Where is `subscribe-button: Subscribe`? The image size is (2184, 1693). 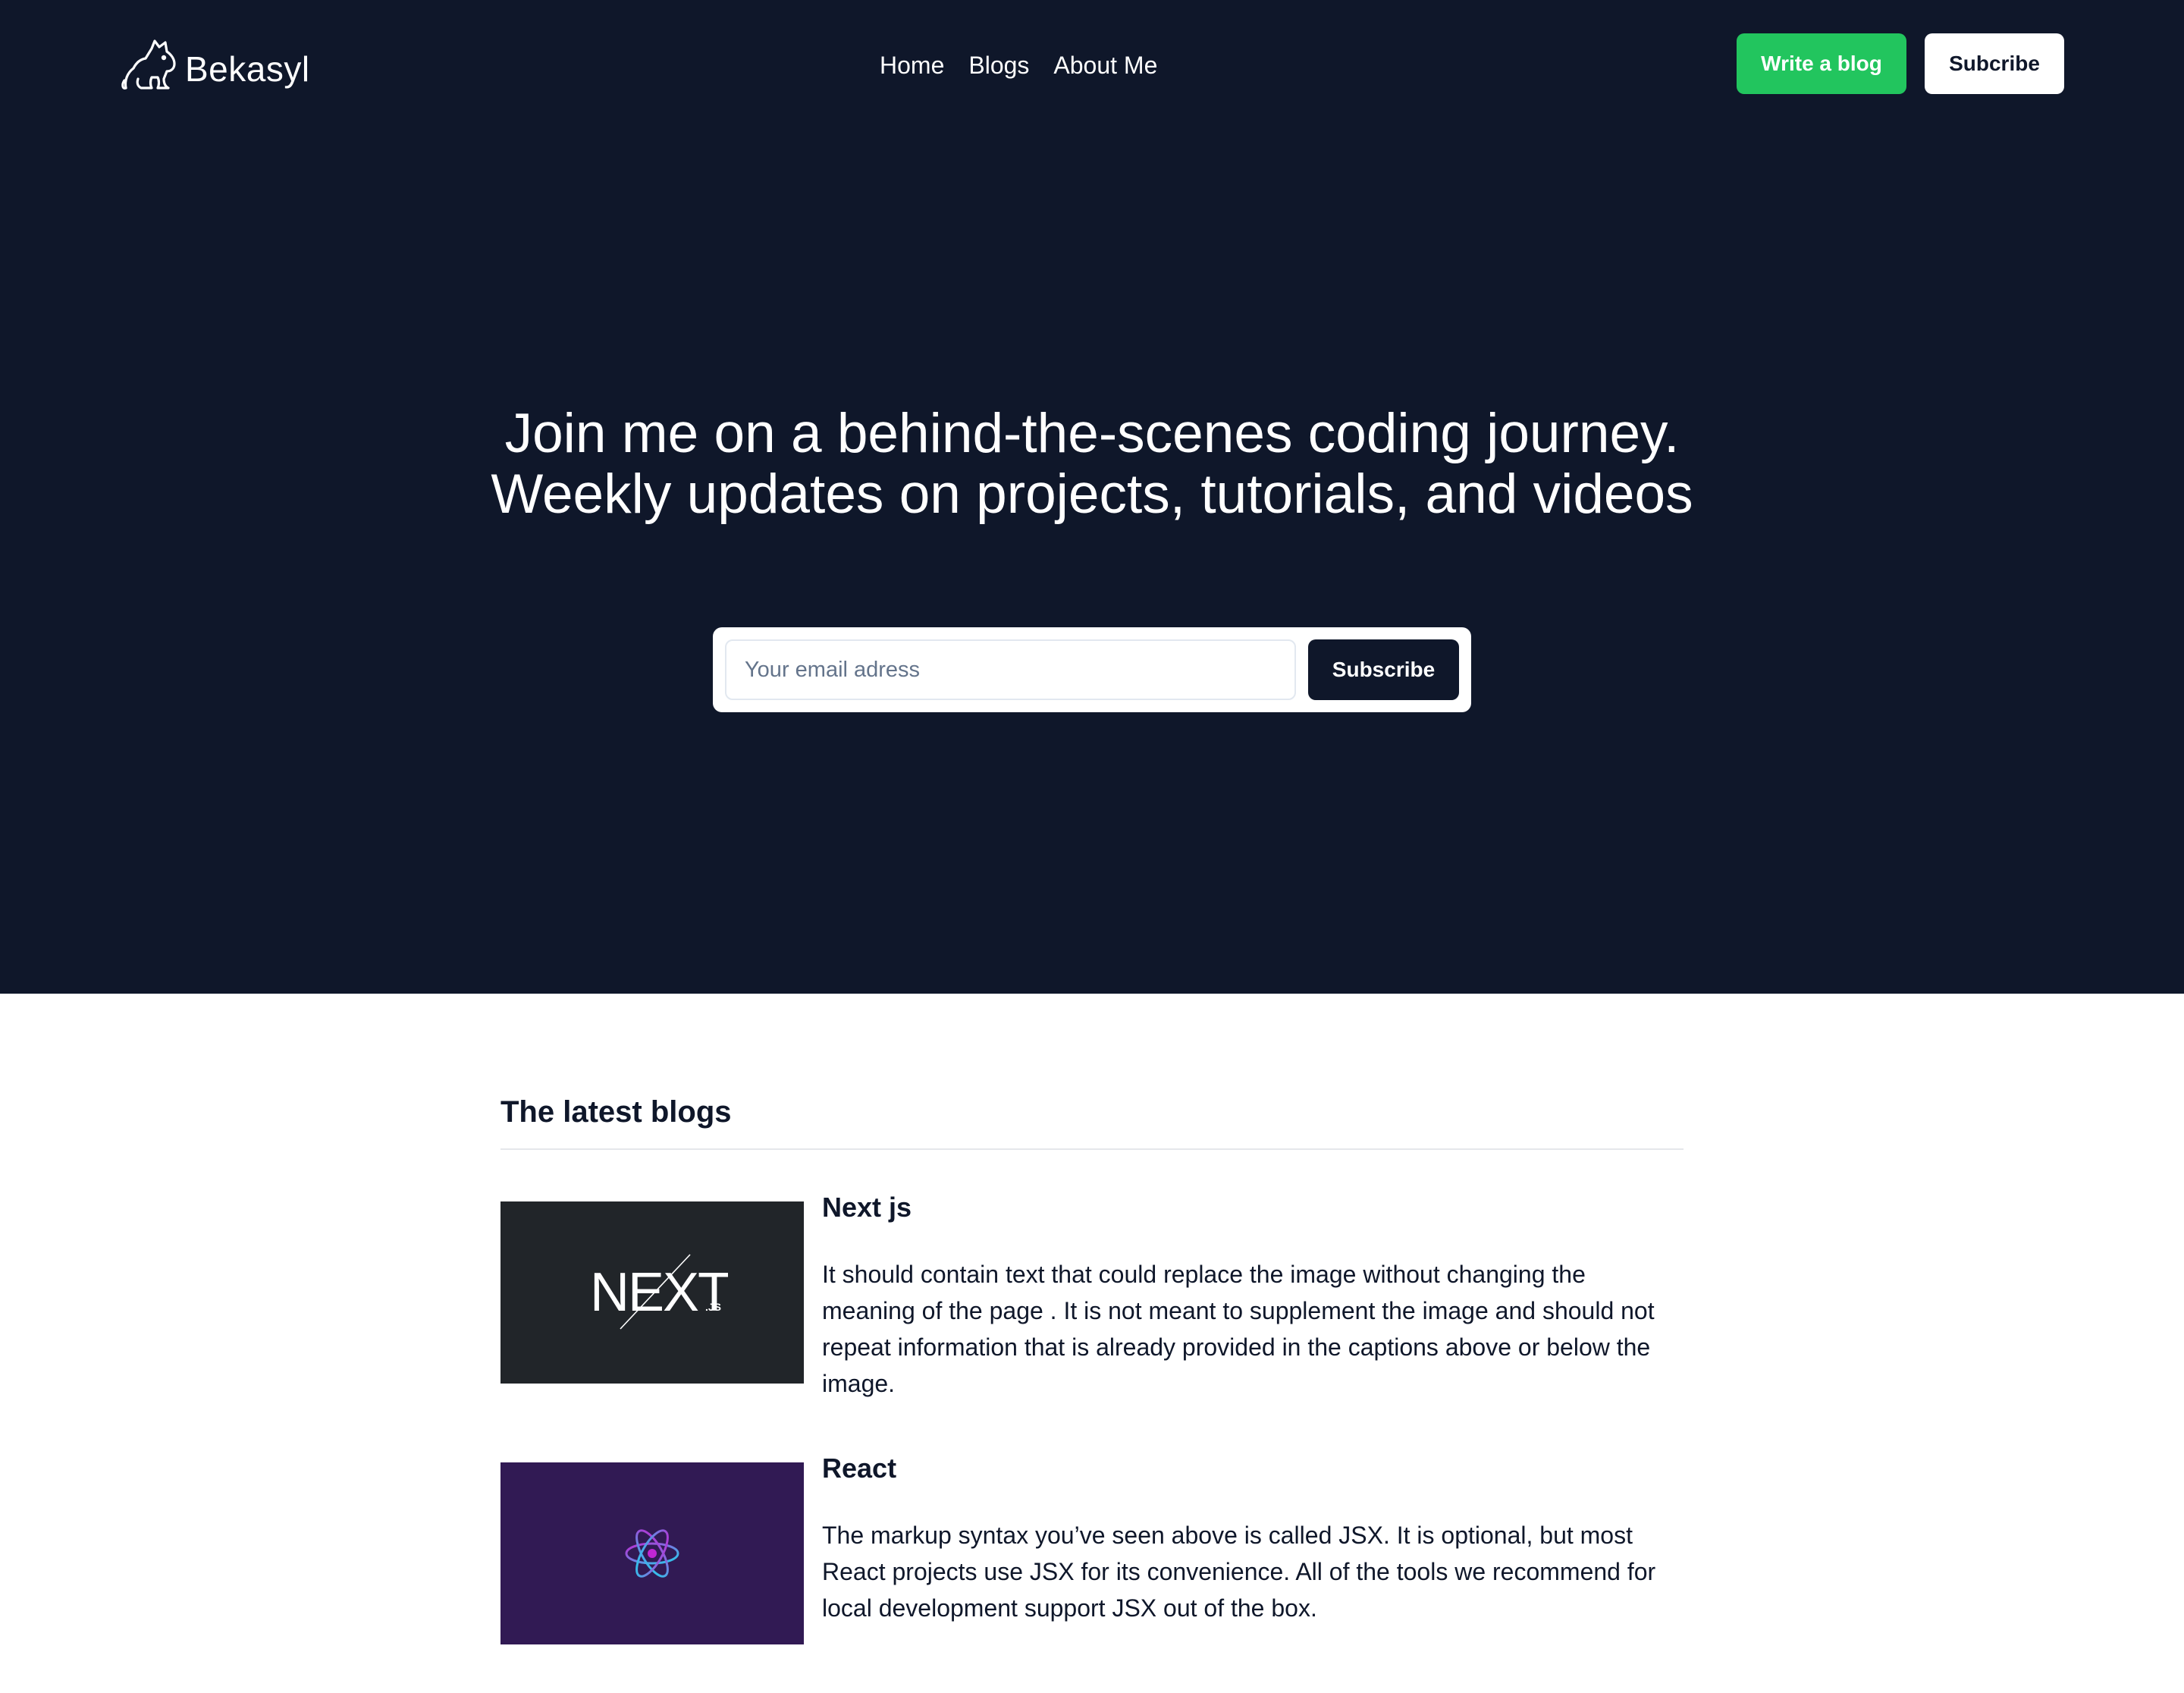
subscribe-button: Subscribe is located at coordinates (1383, 669).